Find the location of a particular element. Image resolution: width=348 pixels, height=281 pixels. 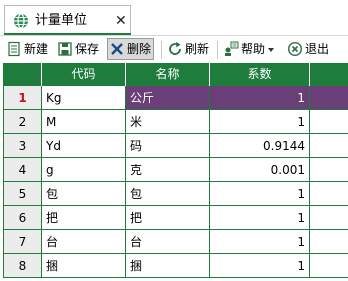

toolbar: 新建 保存 删除 刷新 帮助 退出 is located at coordinates (174, 49).